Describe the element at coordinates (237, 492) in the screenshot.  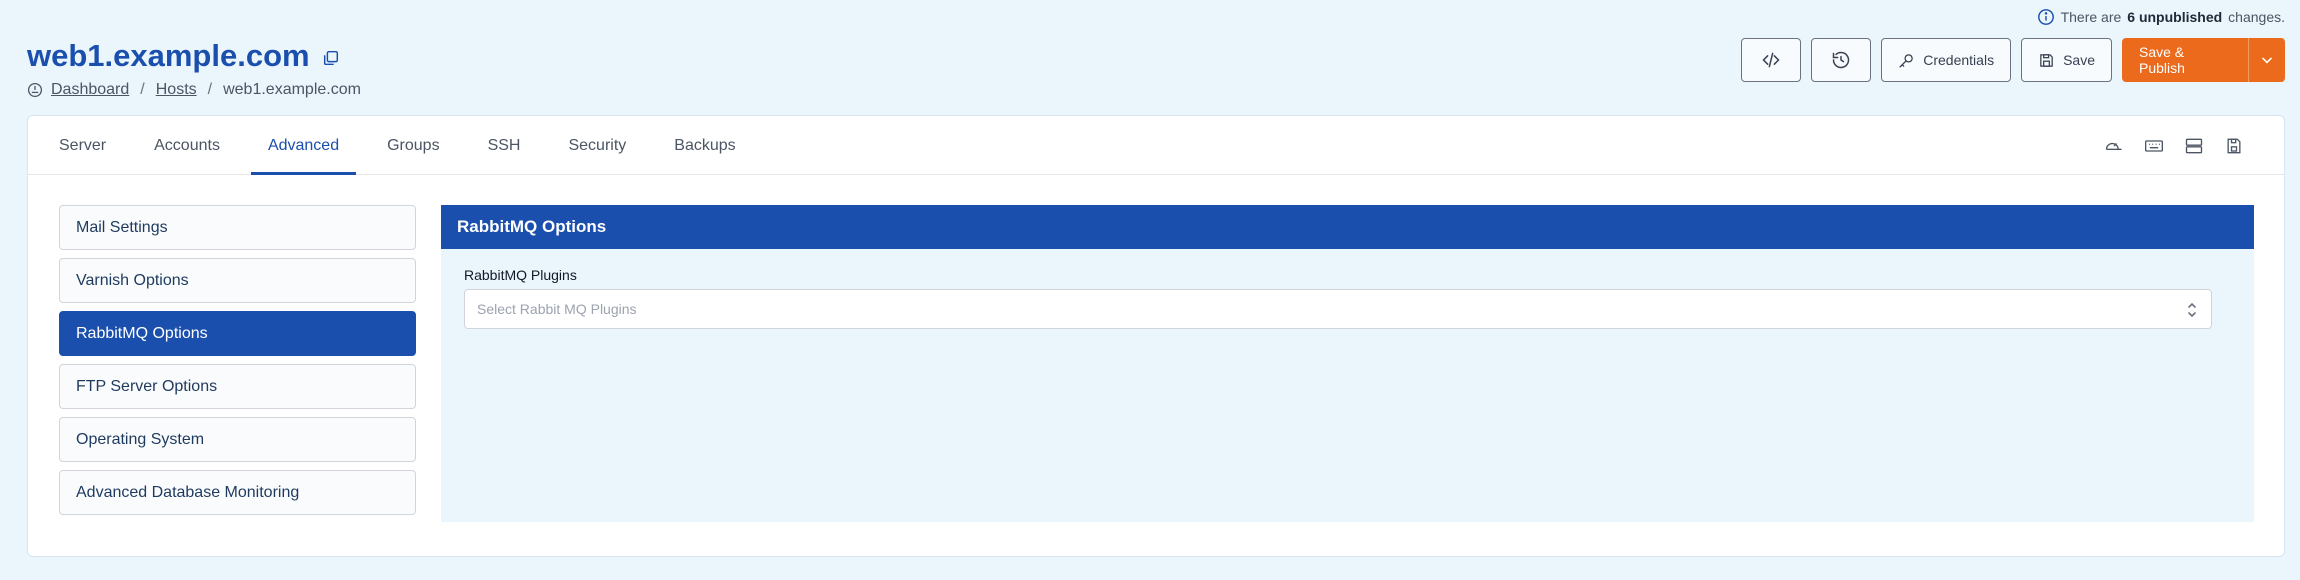
I see `sidebar-item-advanced-database-monitoring: Advanced Database Monitoring` at that location.